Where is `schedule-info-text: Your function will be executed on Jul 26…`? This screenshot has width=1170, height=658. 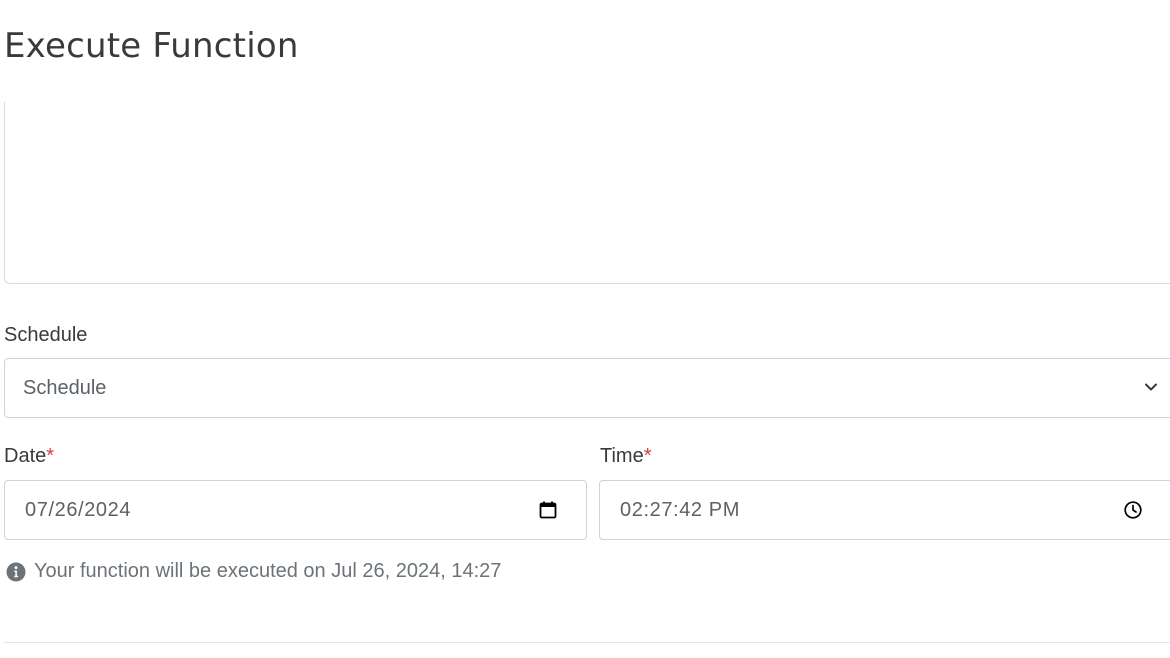
schedule-info-text: Your function will be executed on Jul 26… is located at coordinates (268, 571).